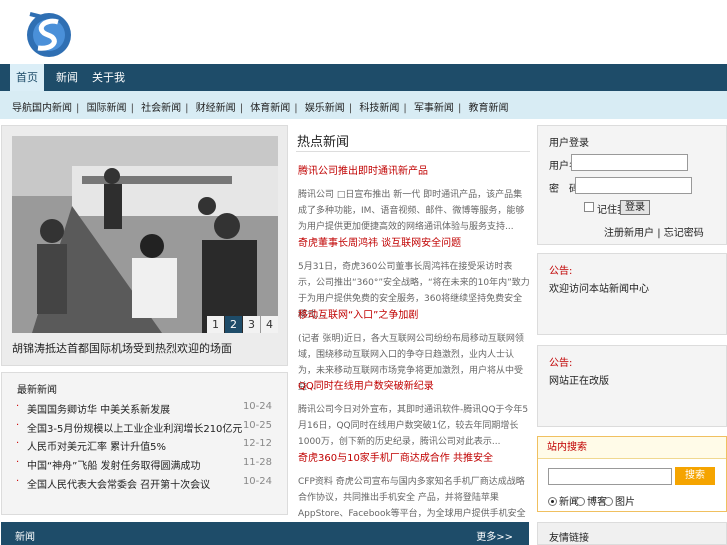 Image resolution: width=727 pixels, height=545 pixels. Describe the element at coordinates (629, 233) in the screenshot. I see `register-link: 注册新用户` at that location.